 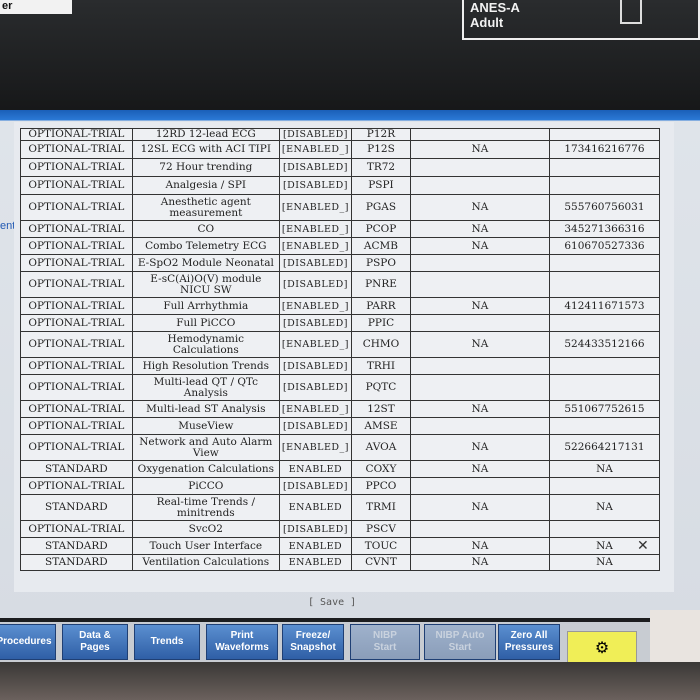 I want to click on left-cut-label: ent, so click(x=8, y=226).